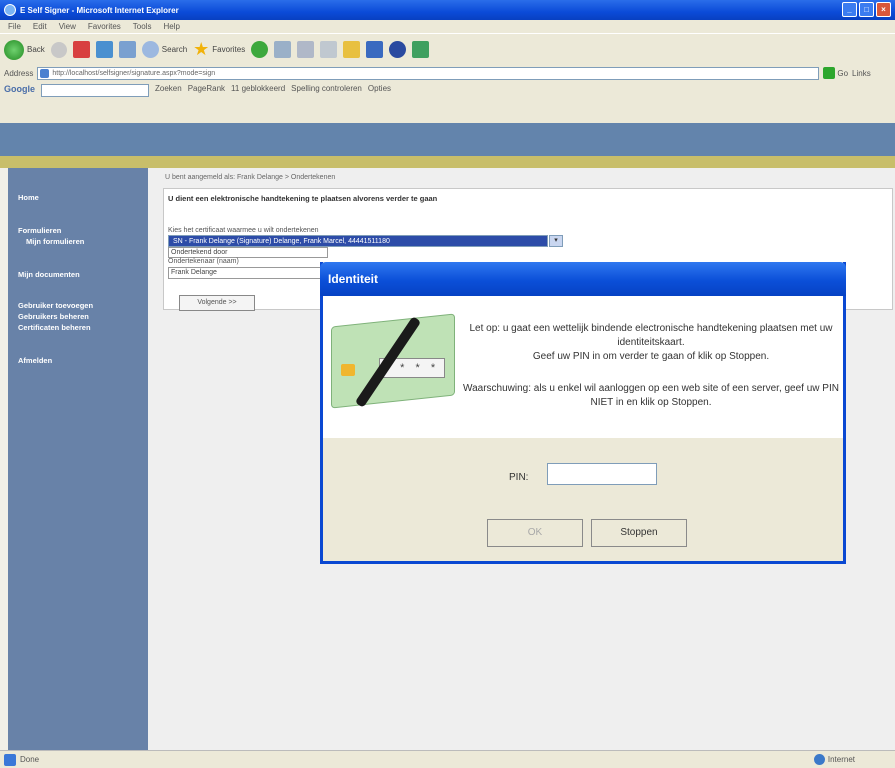 Image resolution: width=895 pixels, height=768 pixels. What do you see at coordinates (19, 89) in the screenshot?
I see `google-logo: Google` at bounding box center [19, 89].